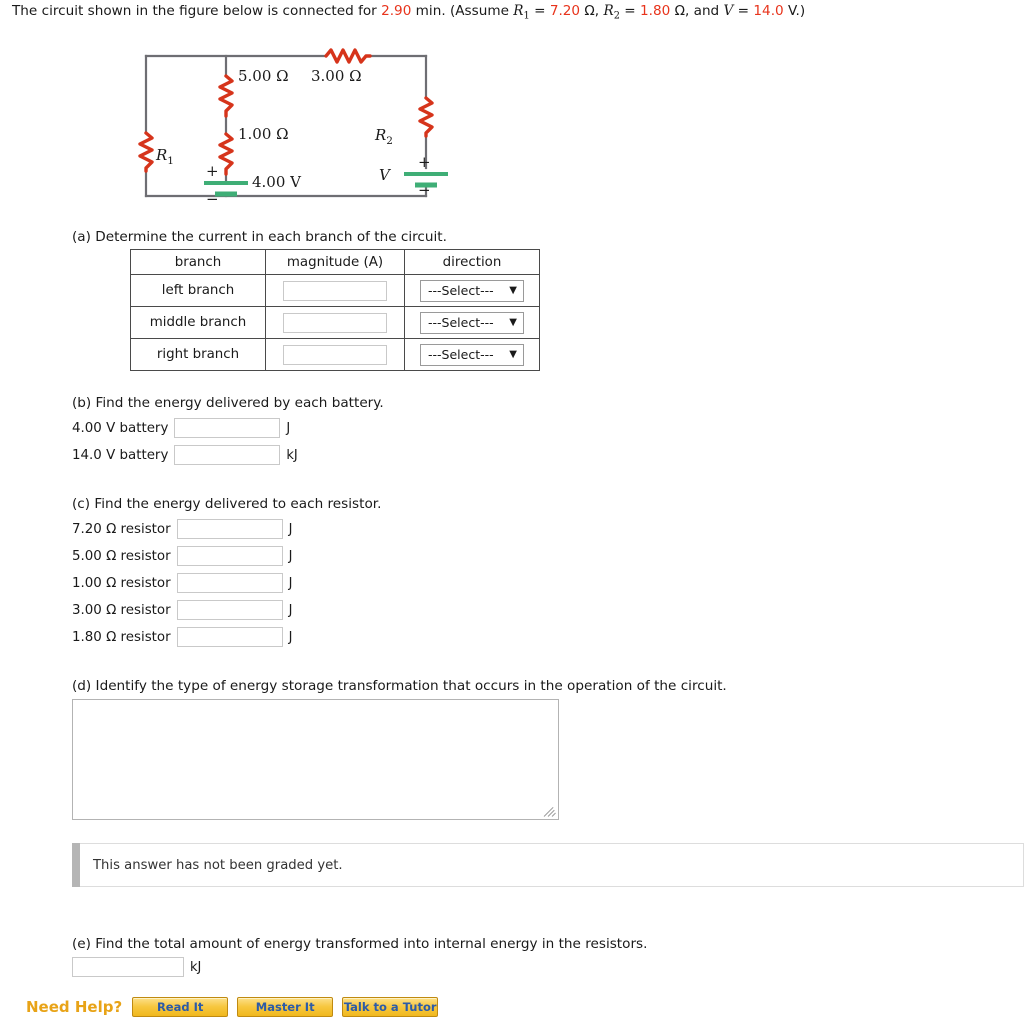 The image size is (1024, 1018). What do you see at coordinates (768, 11) in the screenshot?
I see `prompt-v-value: 14.0` at bounding box center [768, 11].